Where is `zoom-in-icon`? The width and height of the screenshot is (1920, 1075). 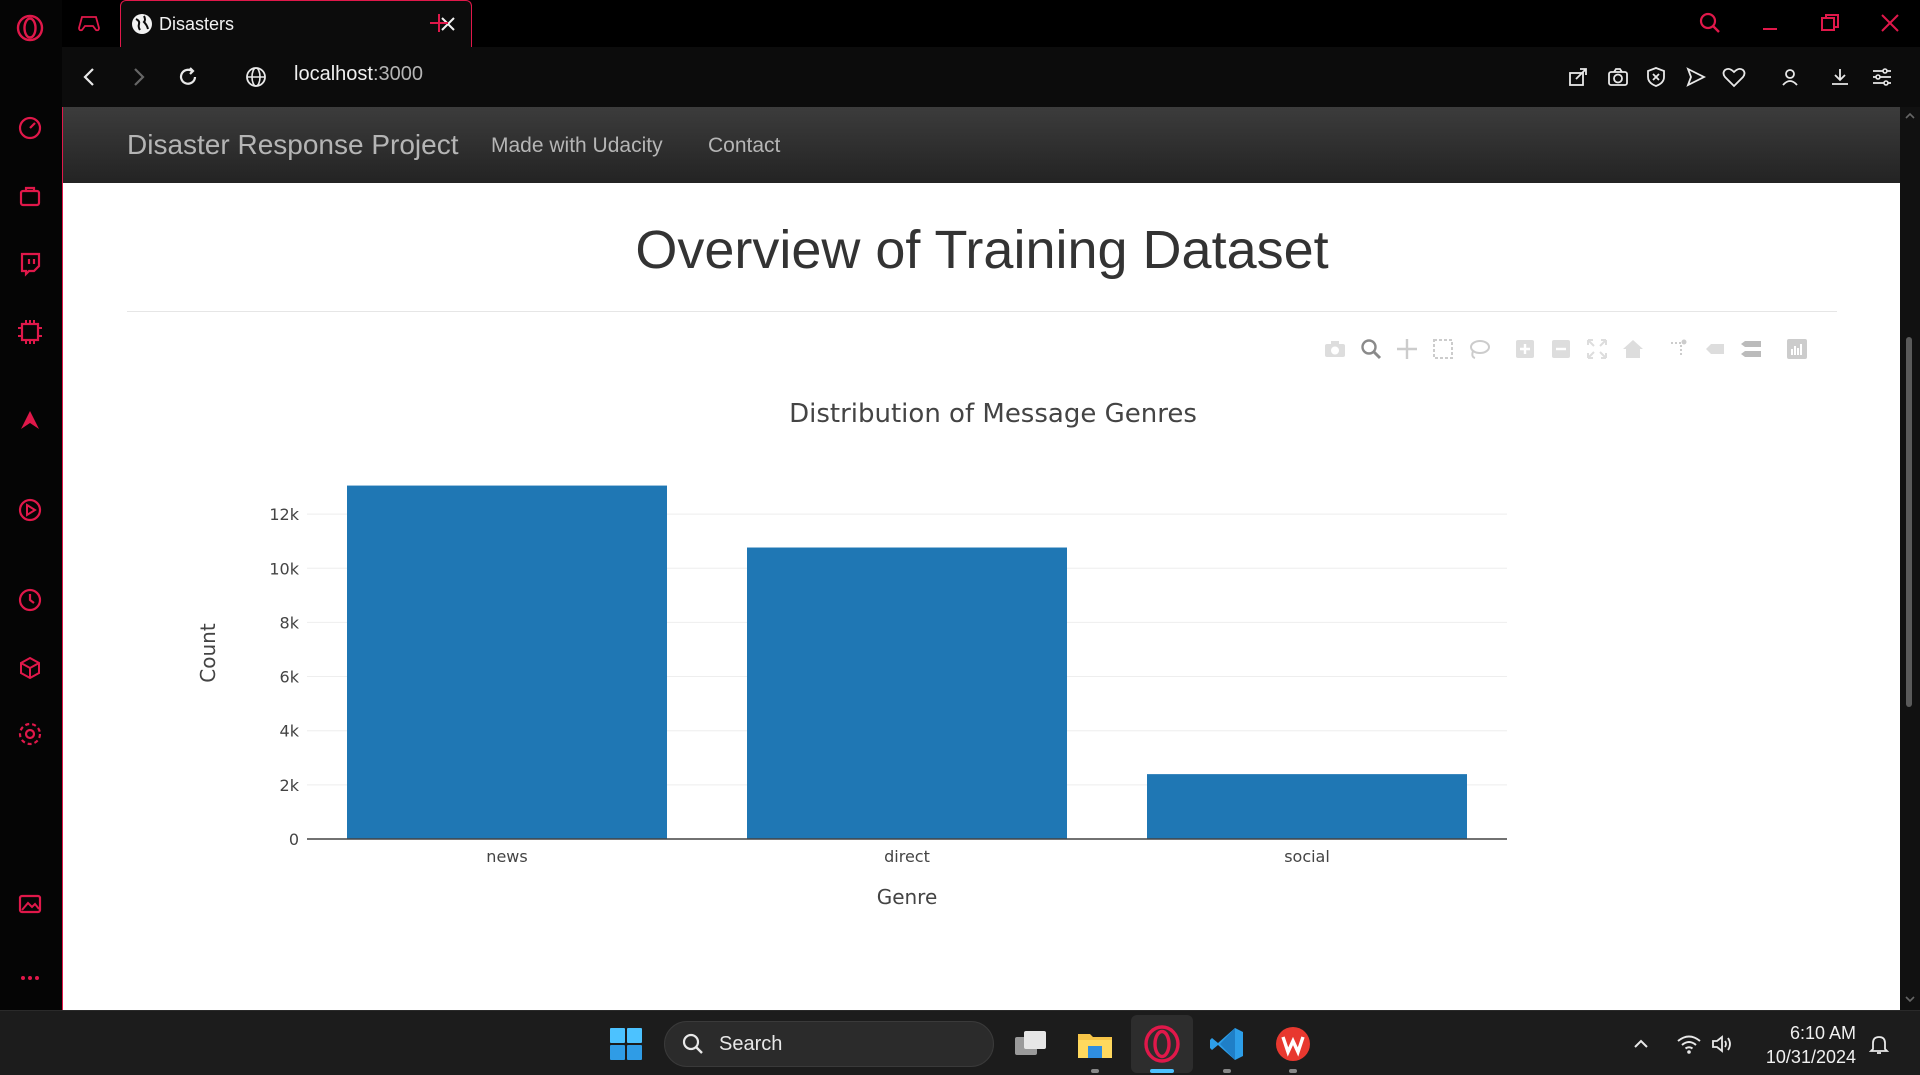
zoom-in-icon is located at coordinates (1525, 349).